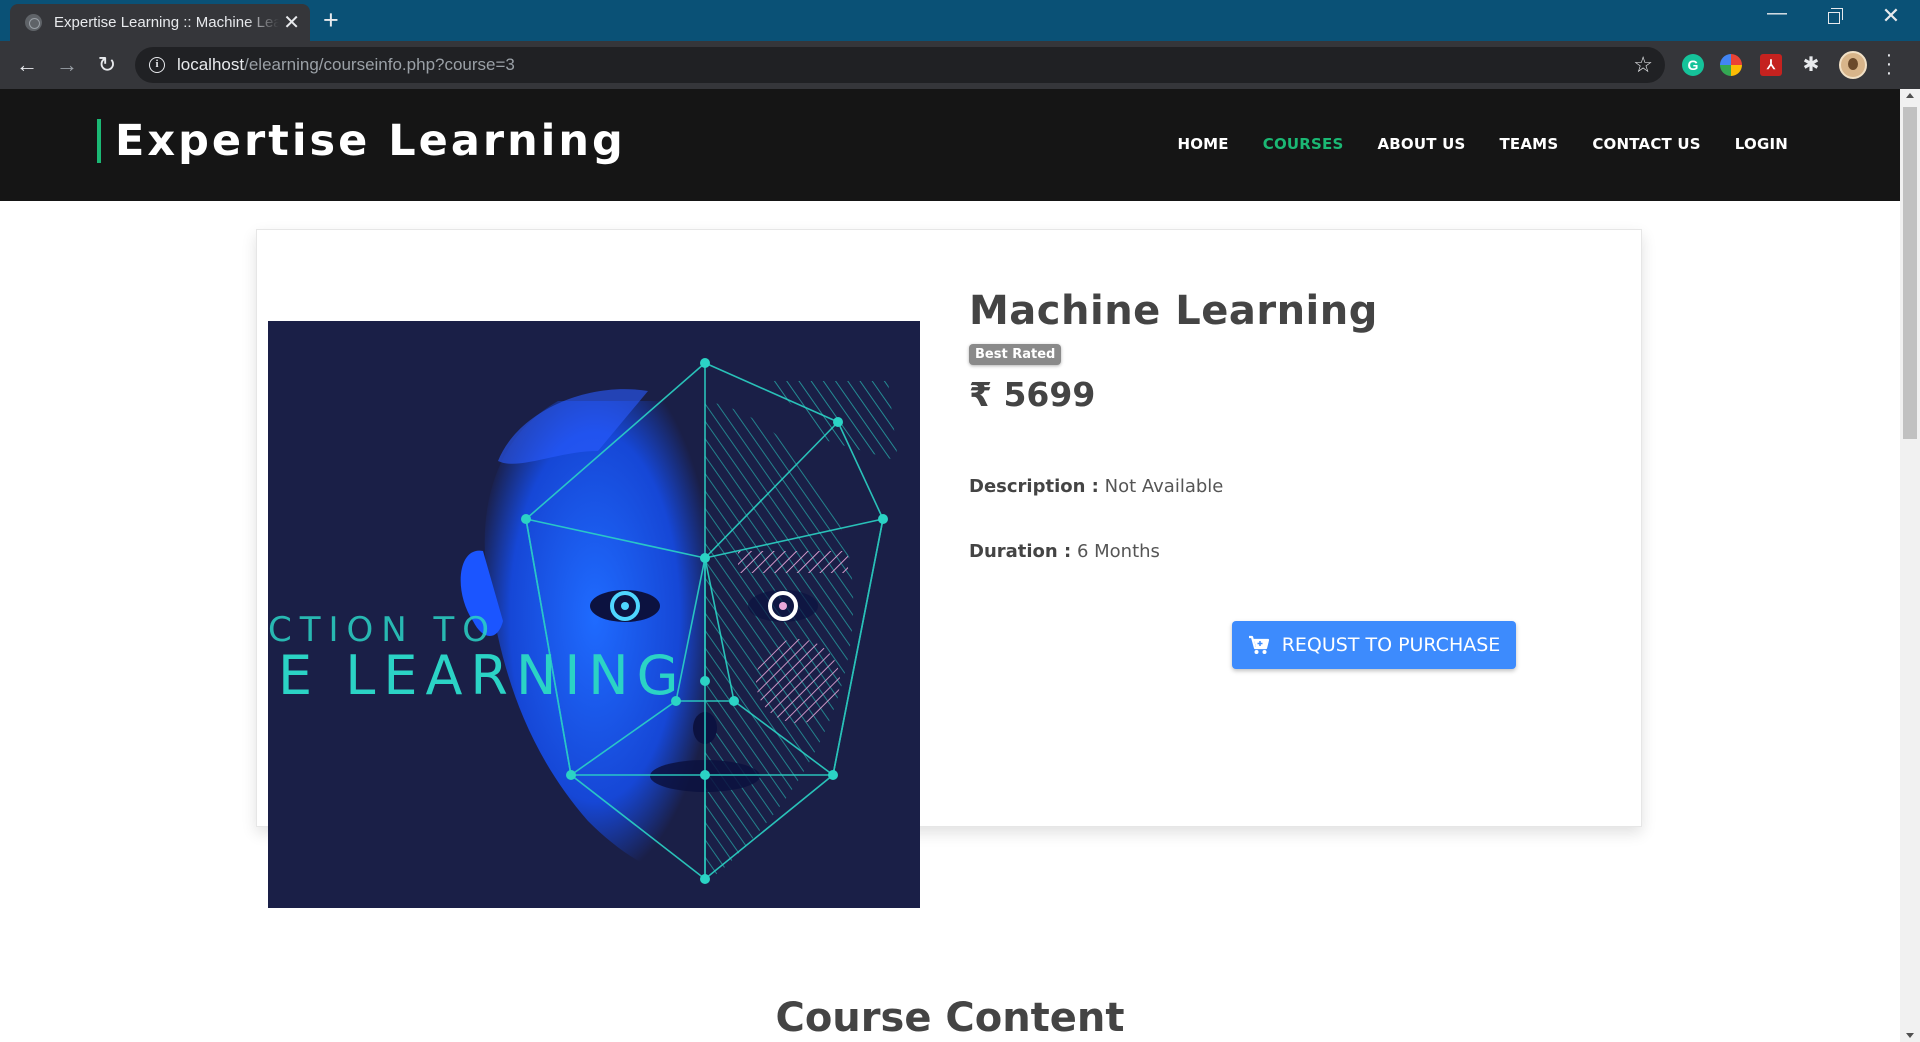  Describe the element at coordinates (1034, 486) in the screenshot. I see `description-label: Description :` at that location.